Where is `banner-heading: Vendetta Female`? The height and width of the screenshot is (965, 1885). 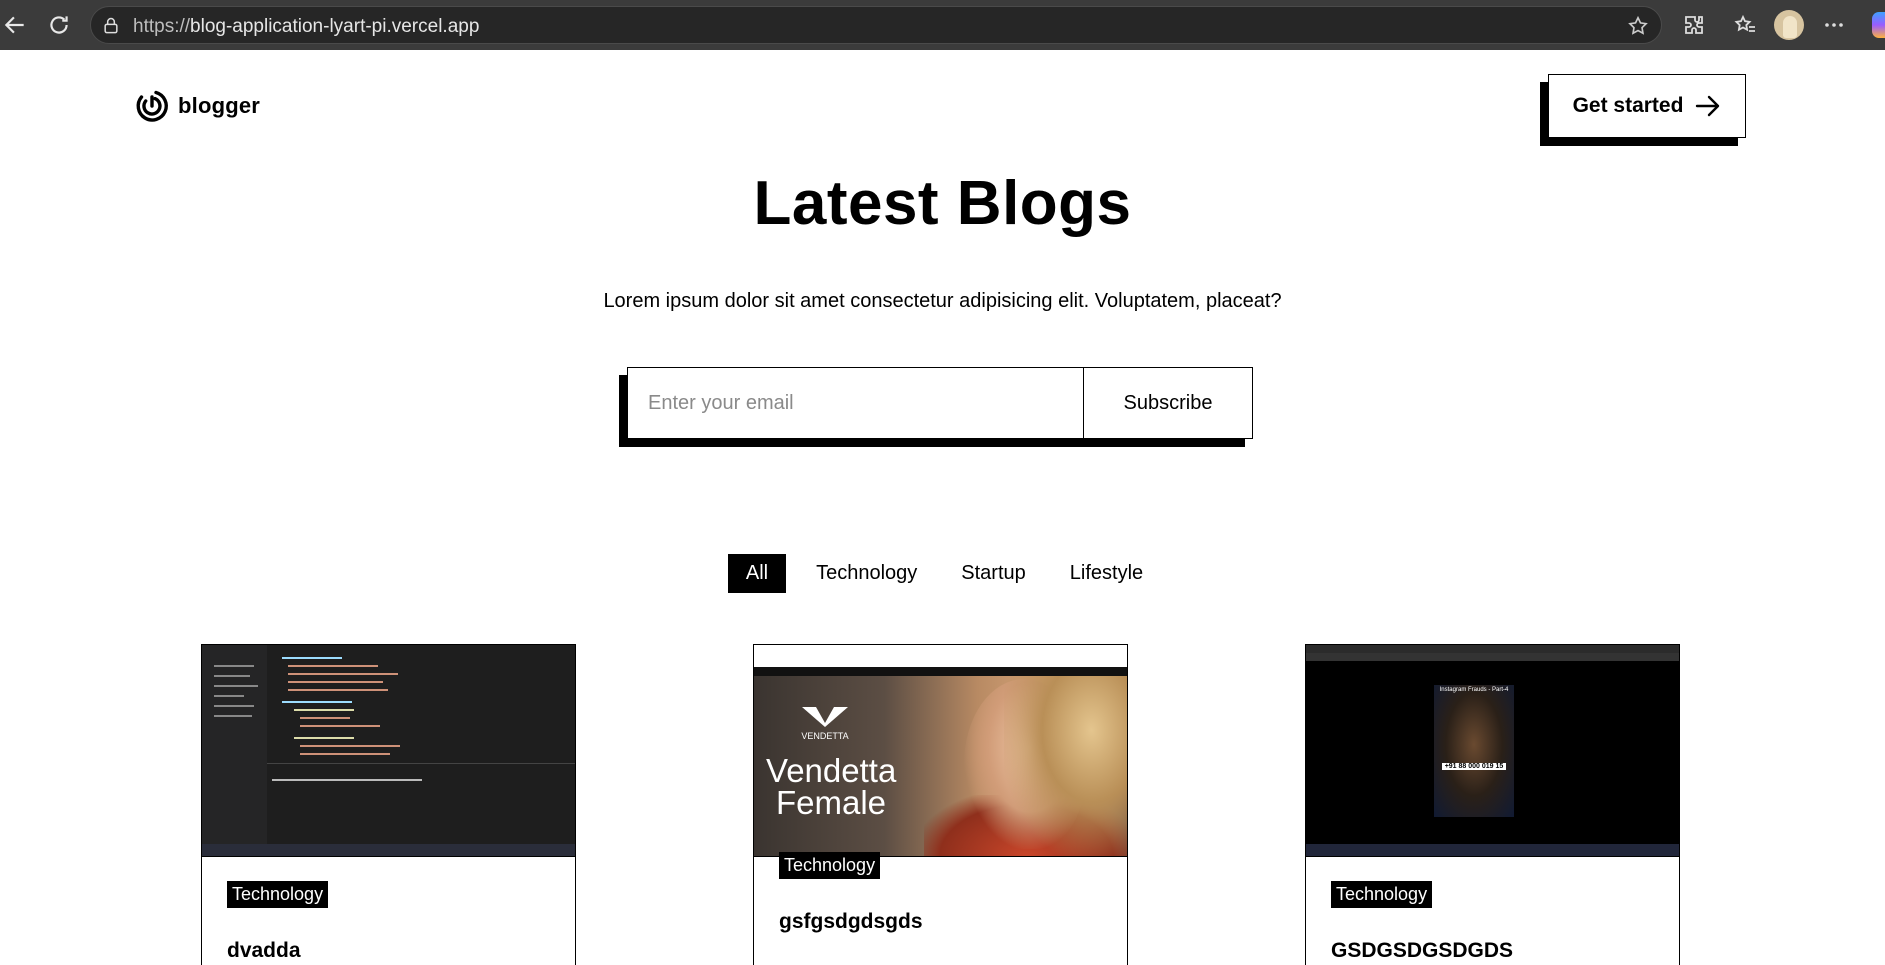
banner-heading: Vendetta Female is located at coordinates (831, 786).